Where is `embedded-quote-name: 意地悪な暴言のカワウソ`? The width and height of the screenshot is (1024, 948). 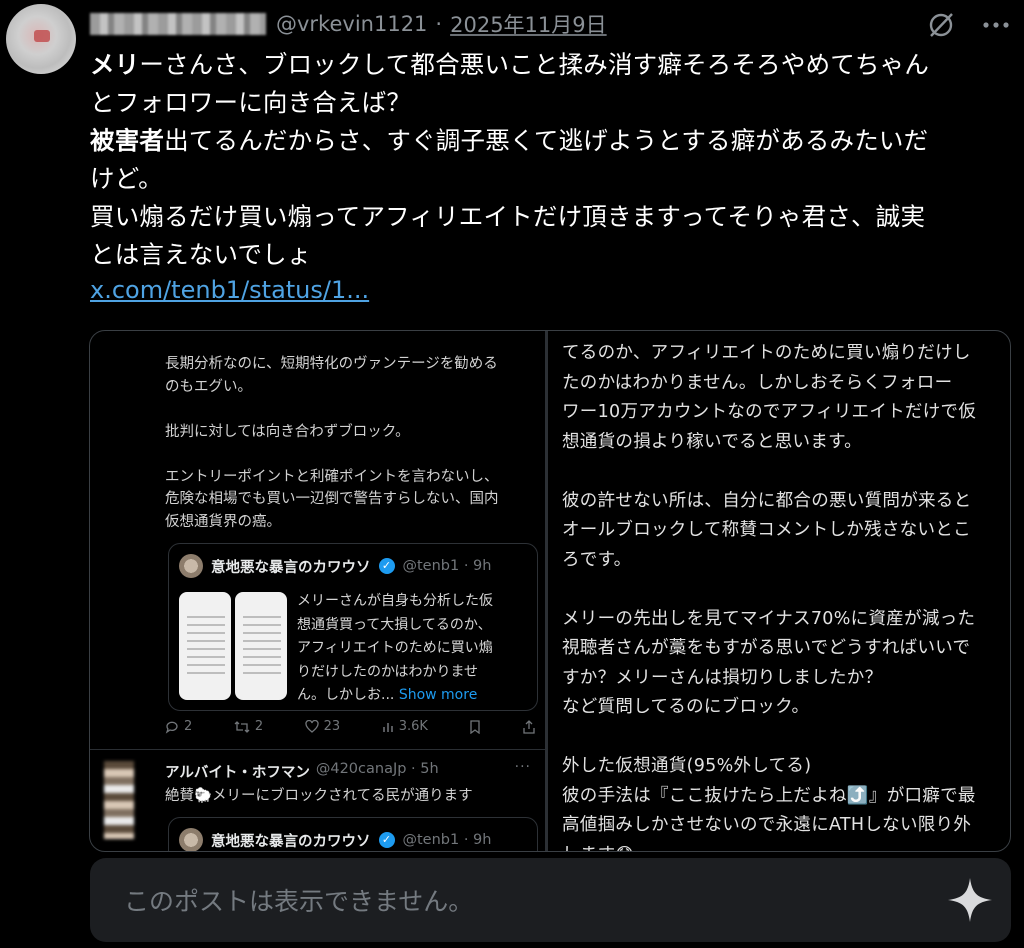 embedded-quote-name: 意地悪な暴言のカワウソ is located at coordinates (291, 567).